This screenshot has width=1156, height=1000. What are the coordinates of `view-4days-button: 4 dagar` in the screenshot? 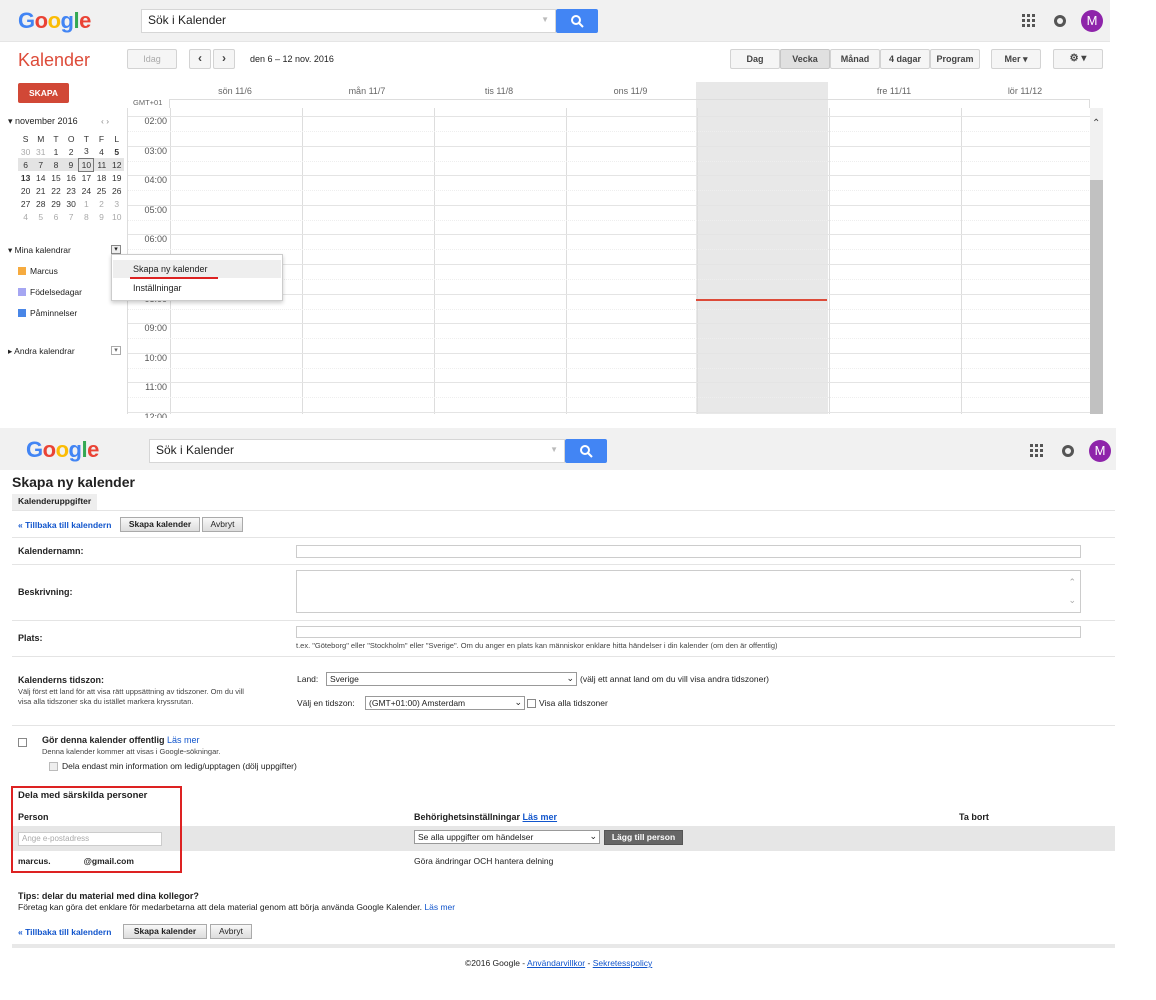 It's located at (905, 59).